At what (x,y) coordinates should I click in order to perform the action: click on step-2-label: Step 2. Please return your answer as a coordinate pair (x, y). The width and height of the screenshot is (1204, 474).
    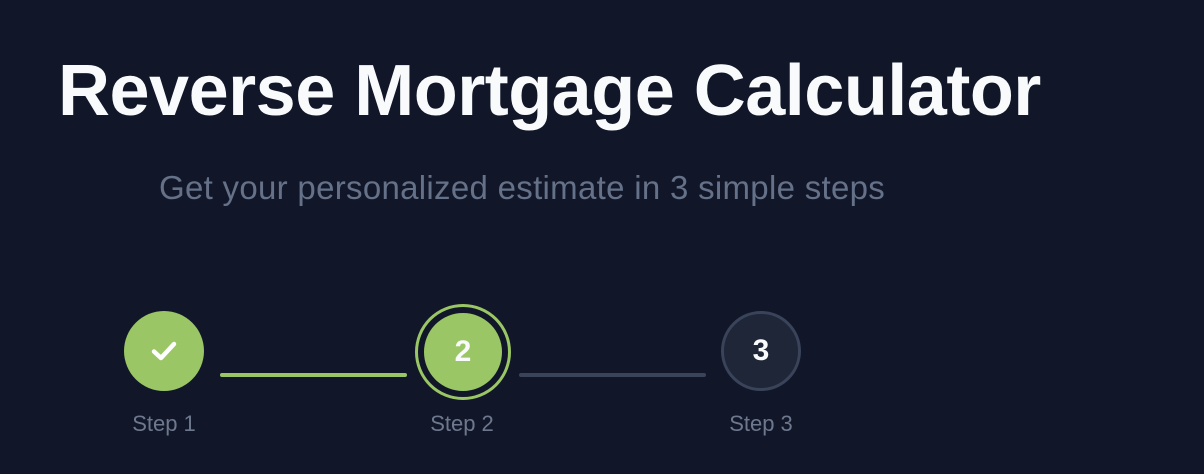
    Looking at the image, I should click on (462, 423).